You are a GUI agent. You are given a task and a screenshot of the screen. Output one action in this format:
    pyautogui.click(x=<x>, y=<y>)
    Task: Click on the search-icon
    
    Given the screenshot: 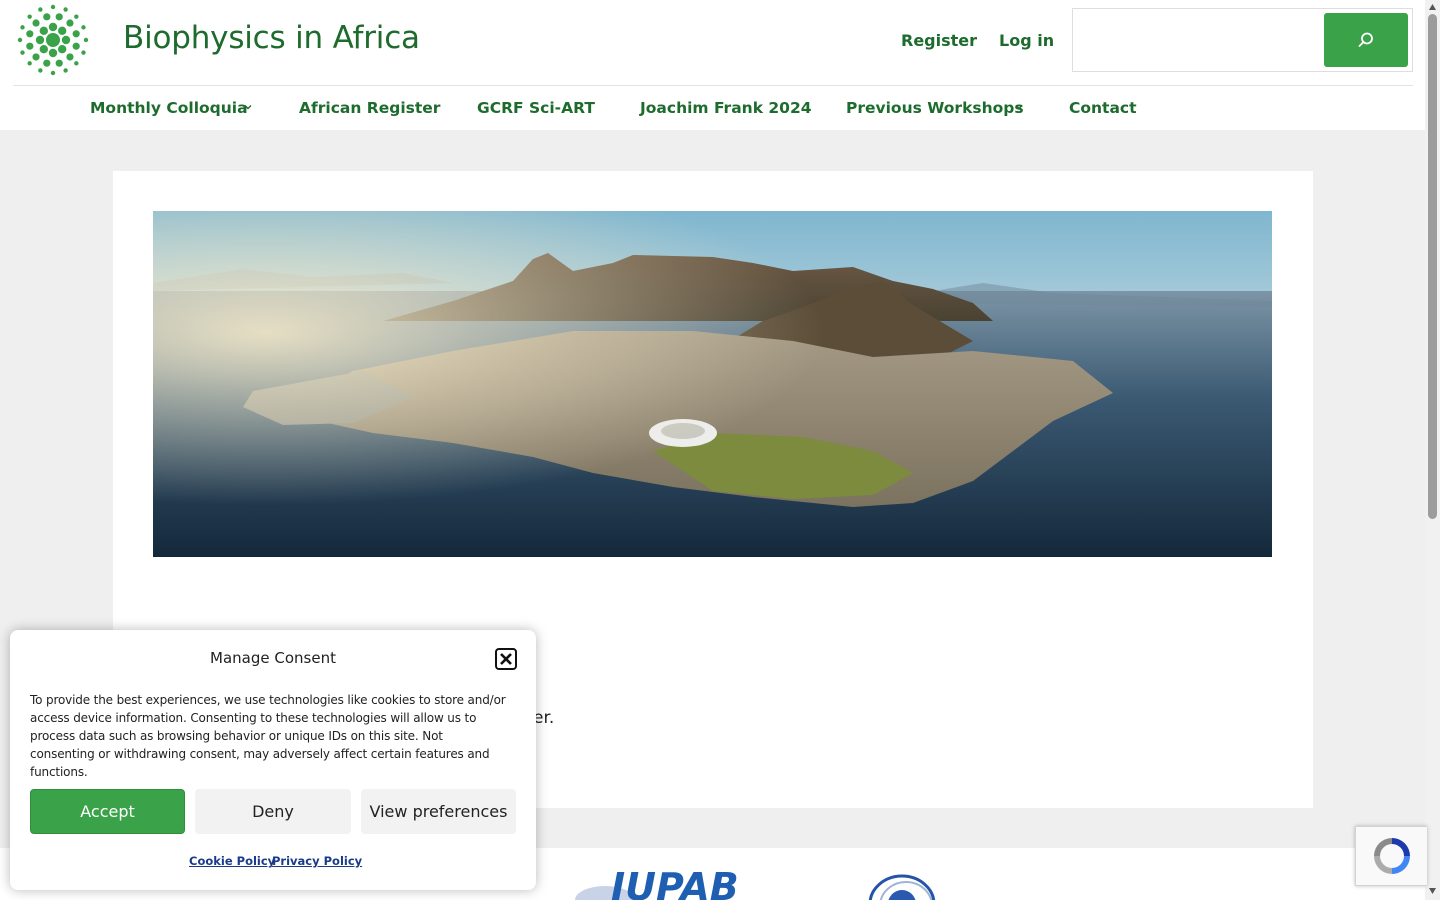 What is the action you would take?
    pyautogui.click(x=1365, y=39)
    